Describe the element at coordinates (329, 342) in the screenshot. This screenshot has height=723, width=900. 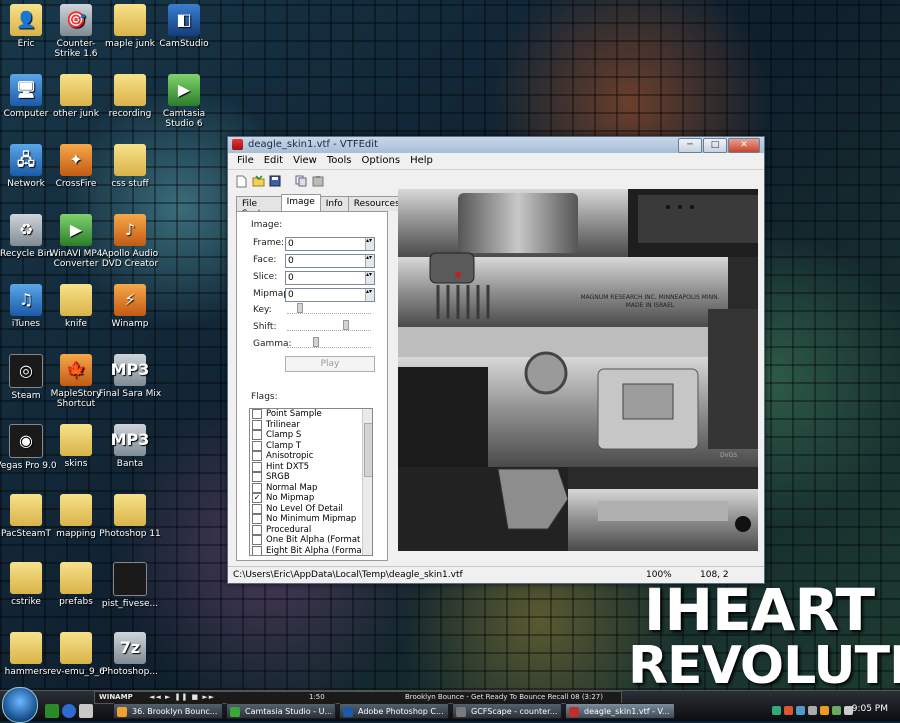
I see `gamma-slider` at that location.